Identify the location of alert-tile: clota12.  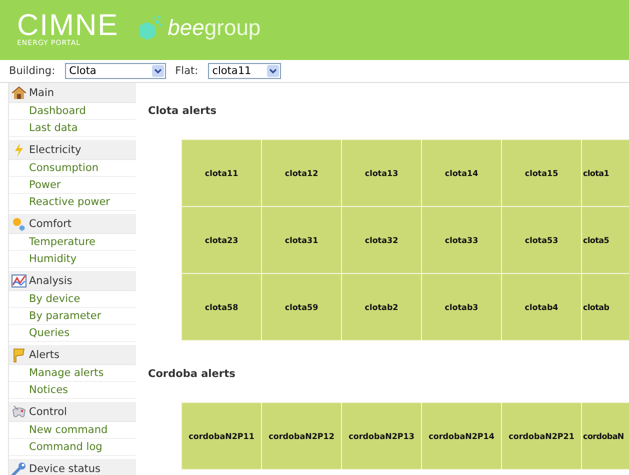
(301, 173).